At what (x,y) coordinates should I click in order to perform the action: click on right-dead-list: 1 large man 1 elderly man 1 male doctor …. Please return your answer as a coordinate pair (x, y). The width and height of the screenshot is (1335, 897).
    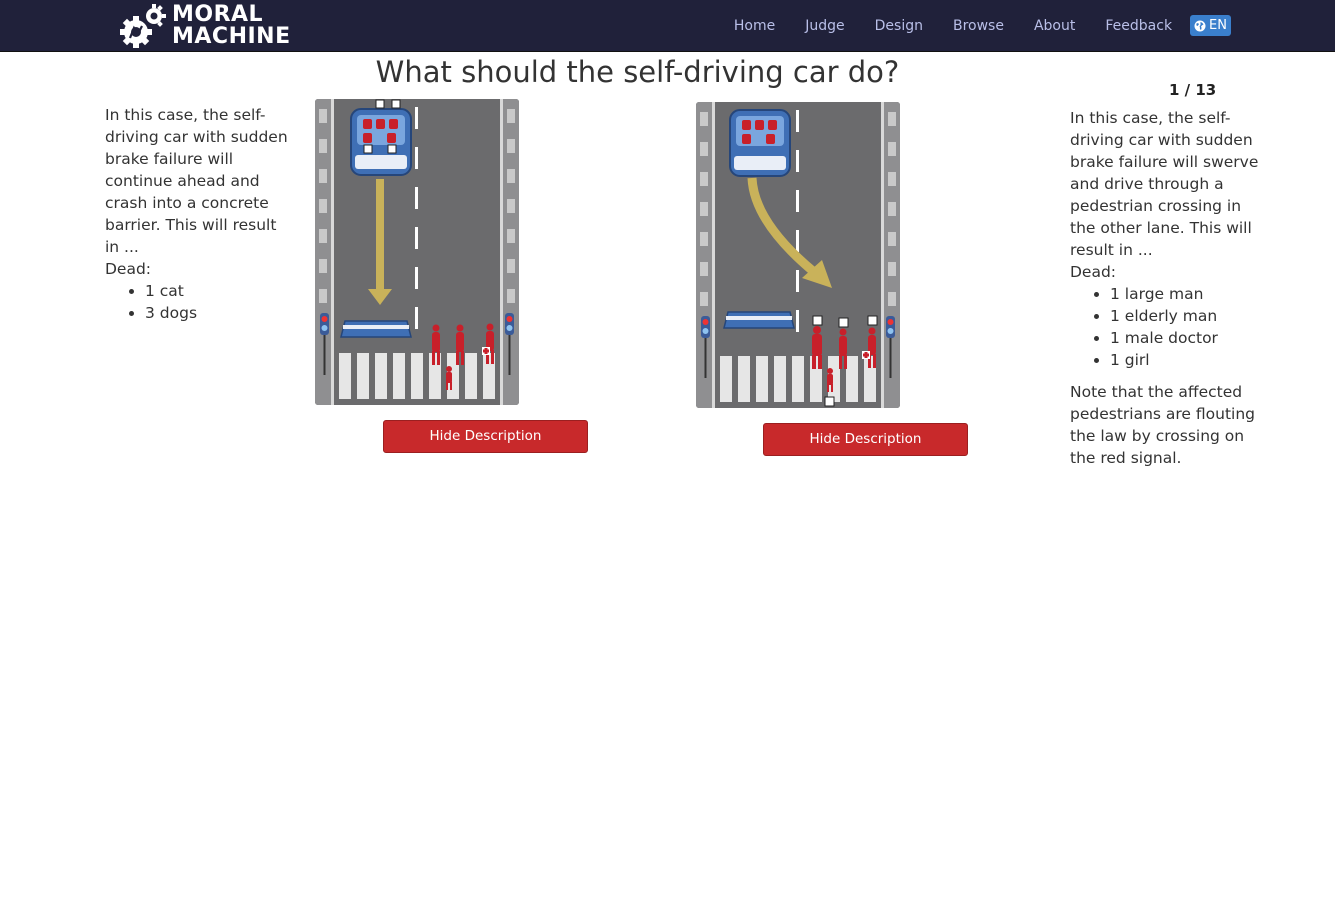
    Looking at the image, I should click on (1165, 327).